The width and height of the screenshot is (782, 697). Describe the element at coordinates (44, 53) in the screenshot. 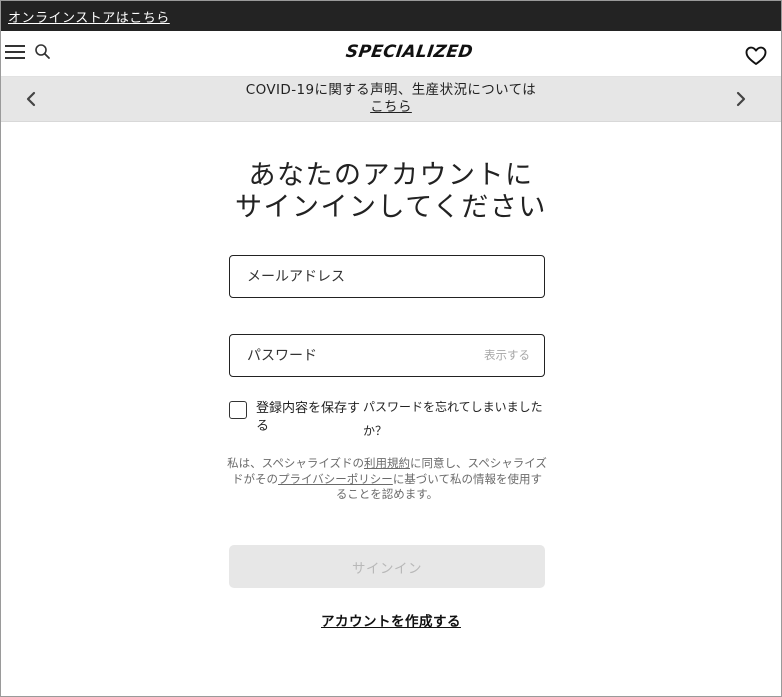

I see `search-icon` at that location.